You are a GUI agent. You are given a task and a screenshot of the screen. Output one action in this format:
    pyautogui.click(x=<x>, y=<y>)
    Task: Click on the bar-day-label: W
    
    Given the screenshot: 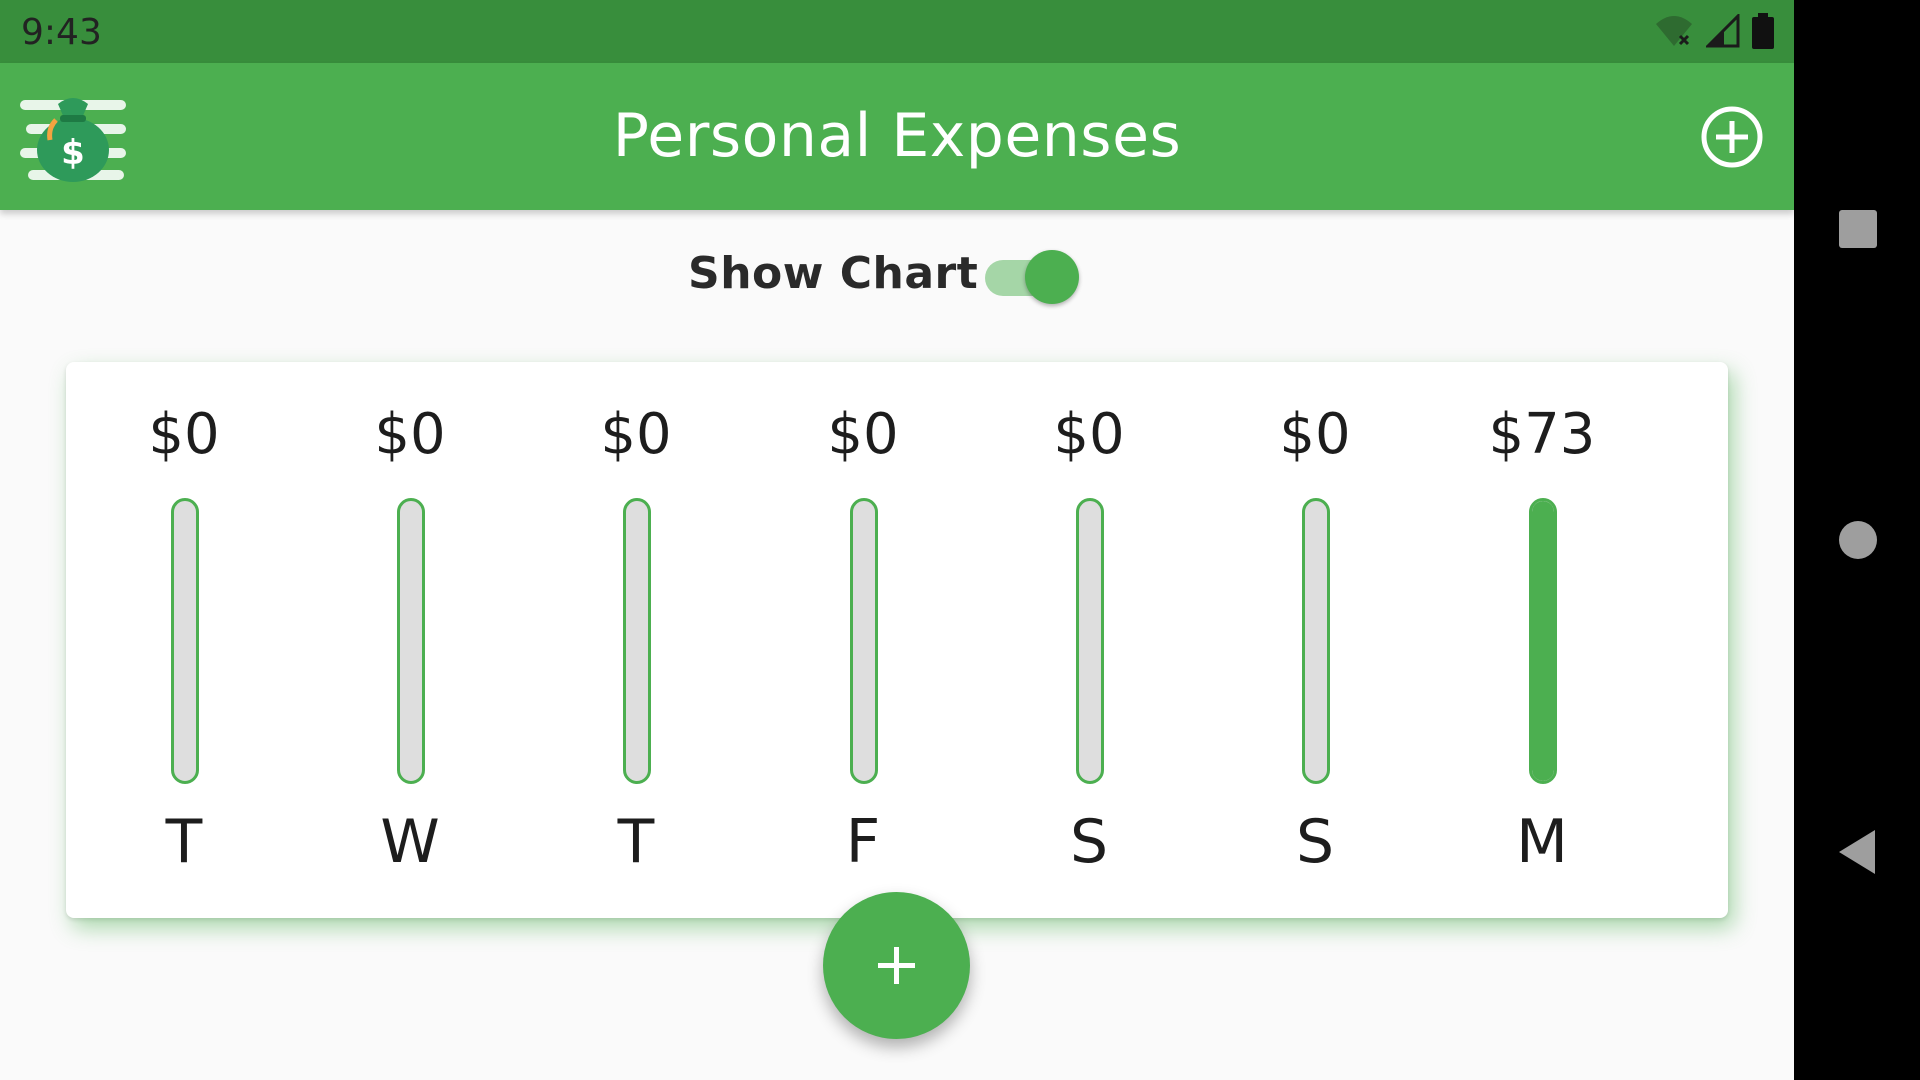 What is the action you would take?
    pyautogui.click(x=410, y=842)
    